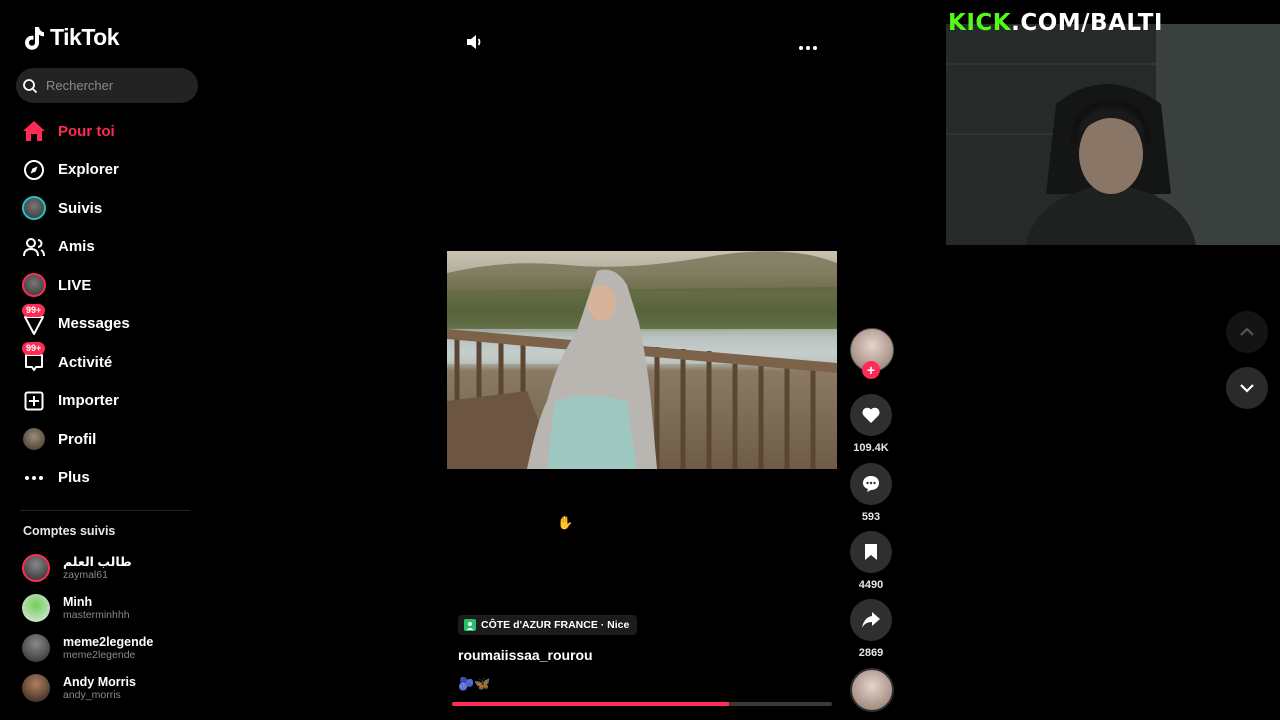 Image resolution: width=1280 pixels, height=720 pixels. Describe the element at coordinates (34, 349) in the screenshot. I see `activity-badge: 99+` at that location.